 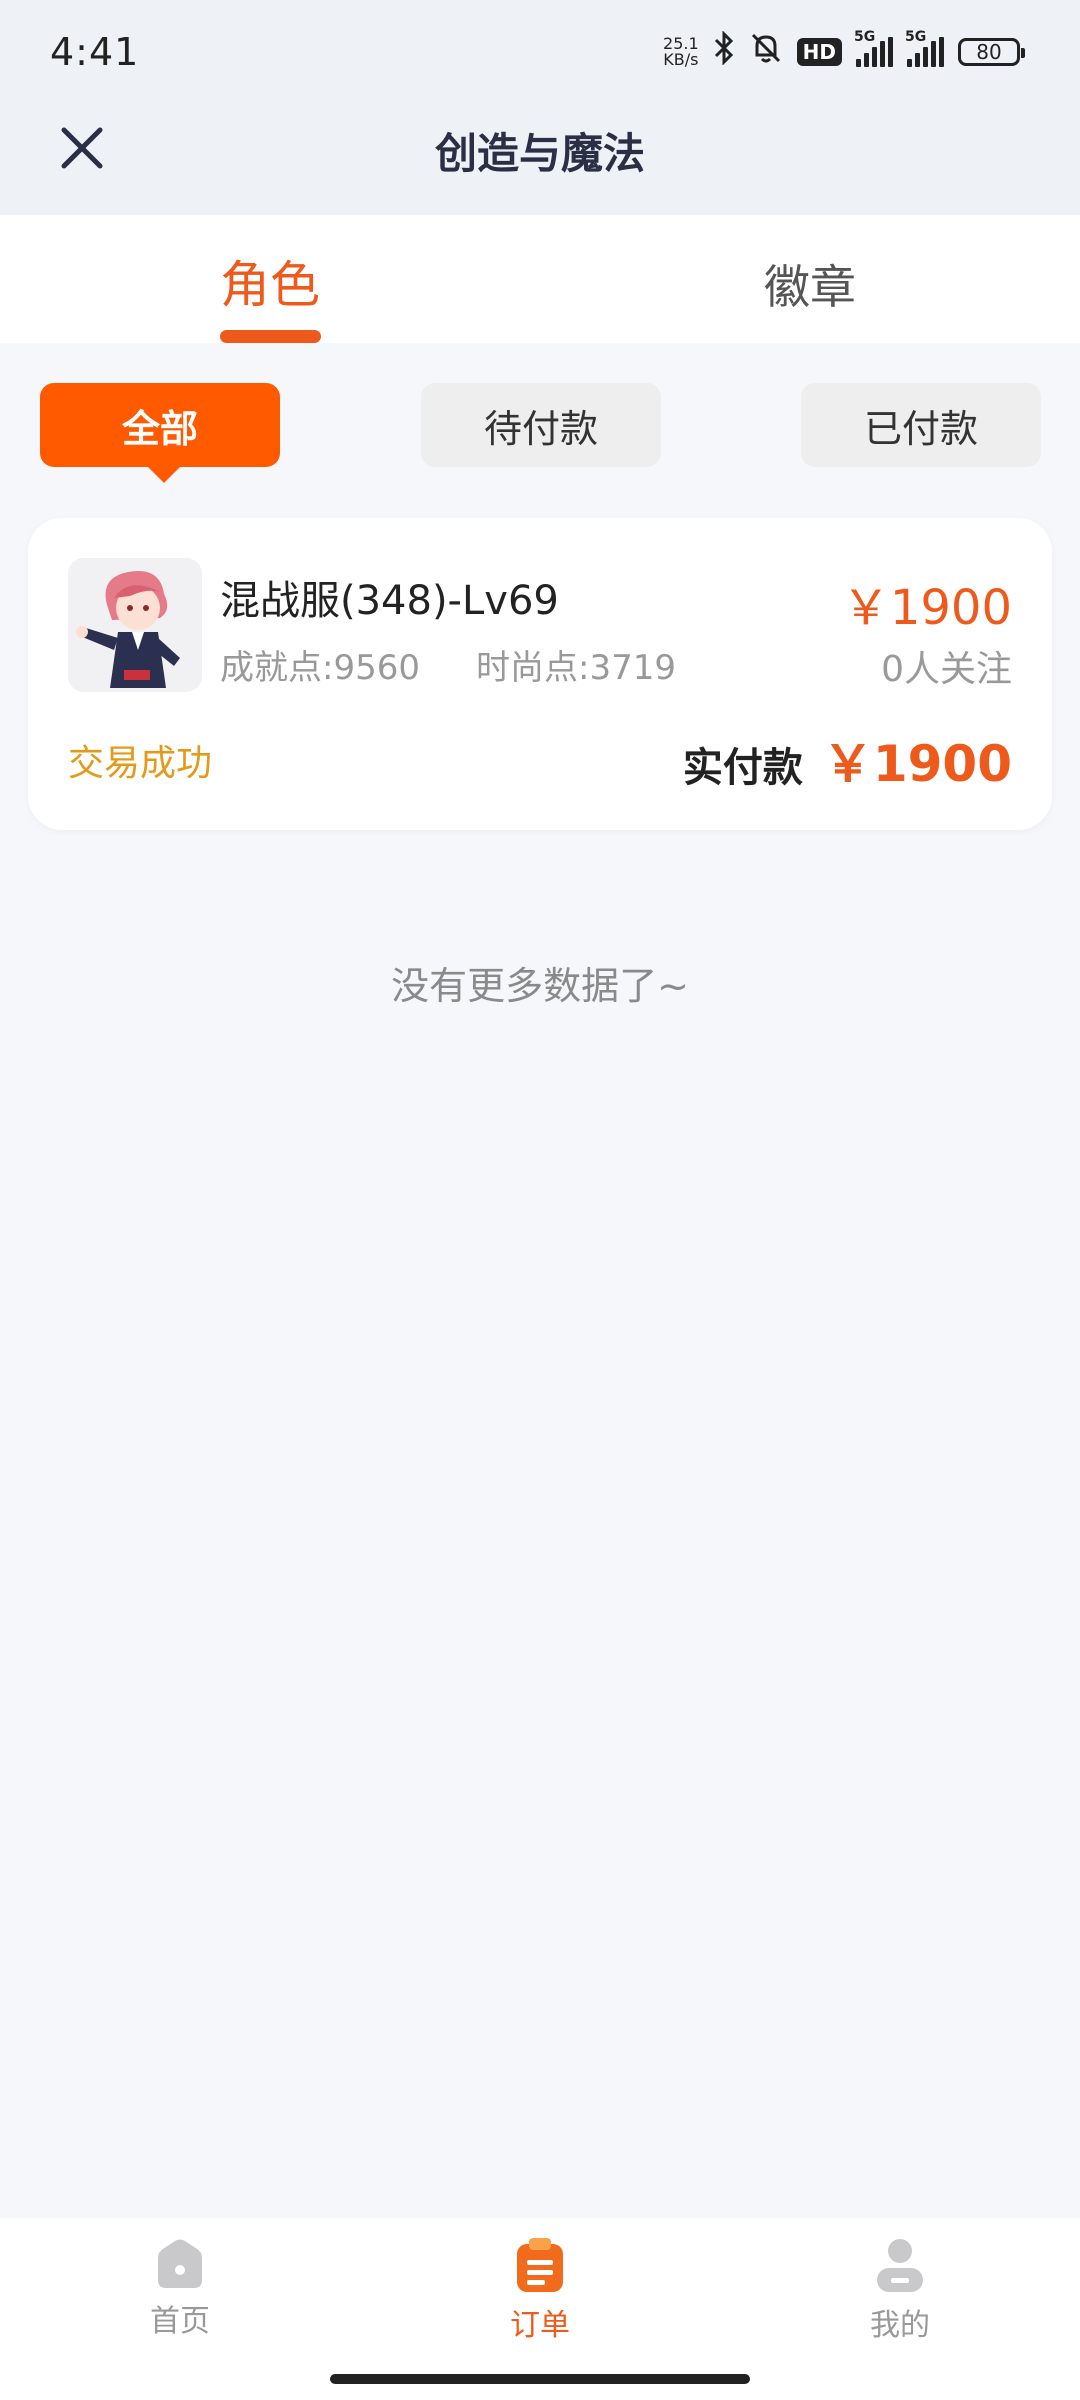 What do you see at coordinates (95, 52) in the screenshot?
I see `status-time: 4:41` at bounding box center [95, 52].